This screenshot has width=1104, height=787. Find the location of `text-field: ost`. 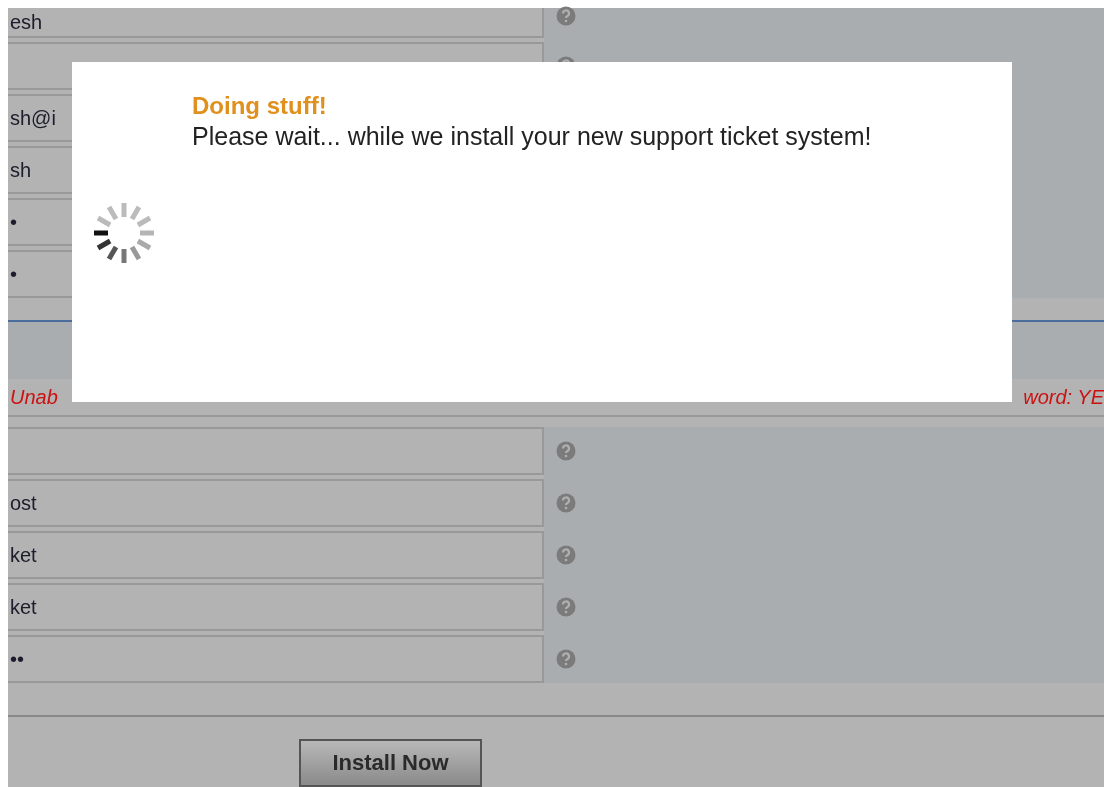

text-field: ost is located at coordinates (276, 503).